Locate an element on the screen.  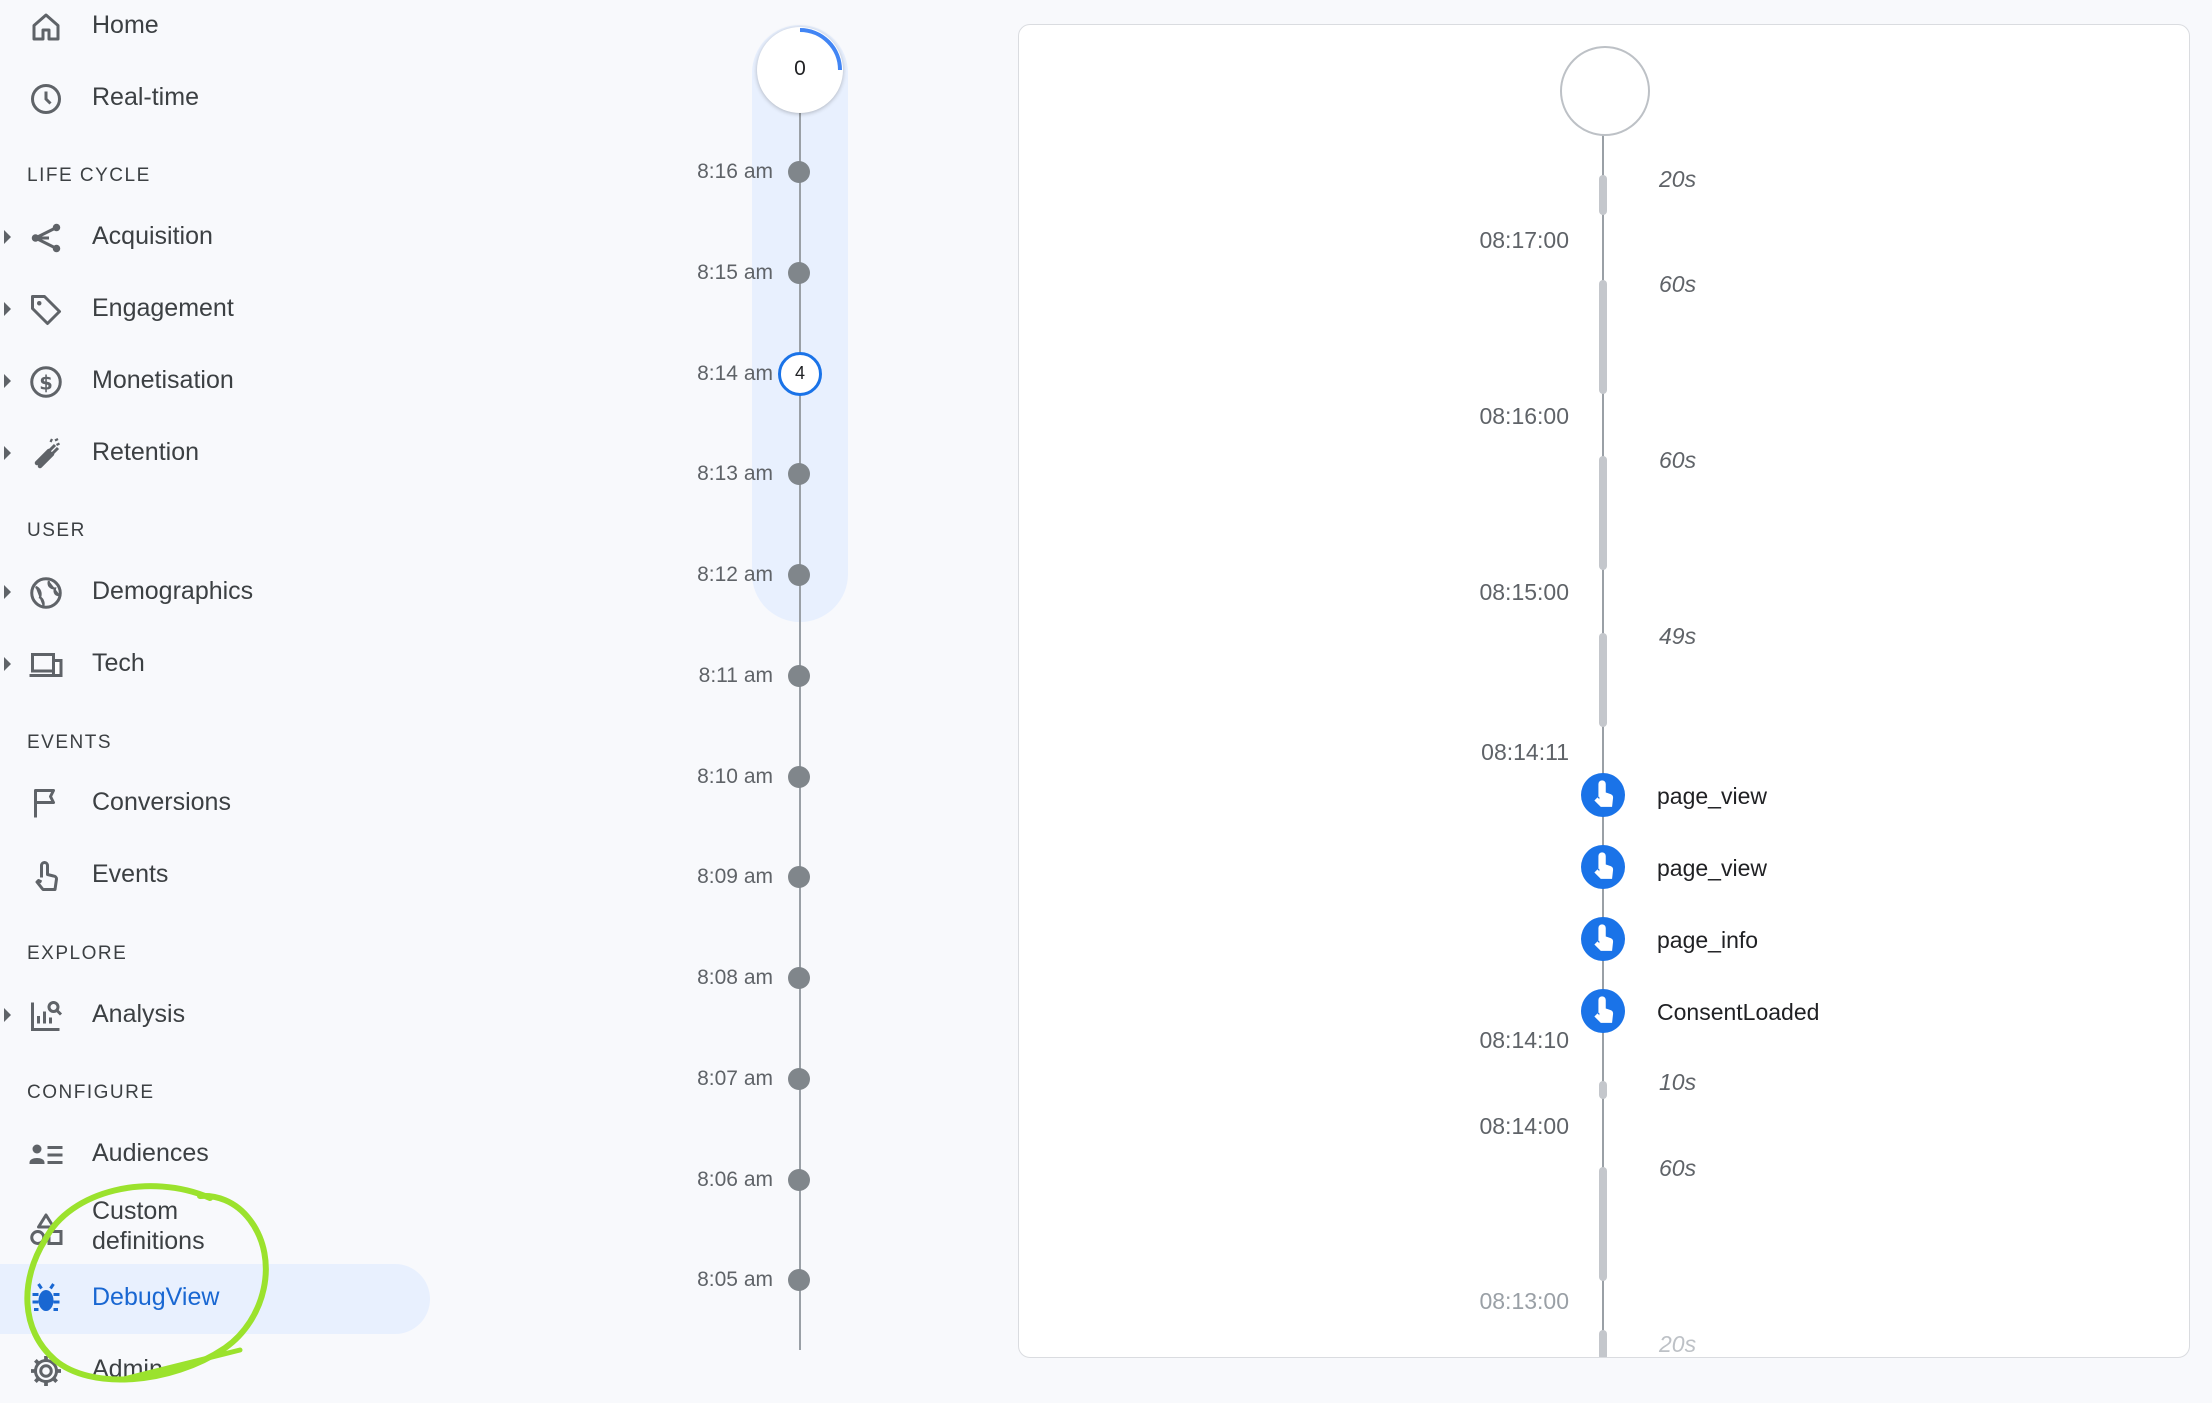
sidebar-item-tech: Tech is located at coordinates (215, 665).